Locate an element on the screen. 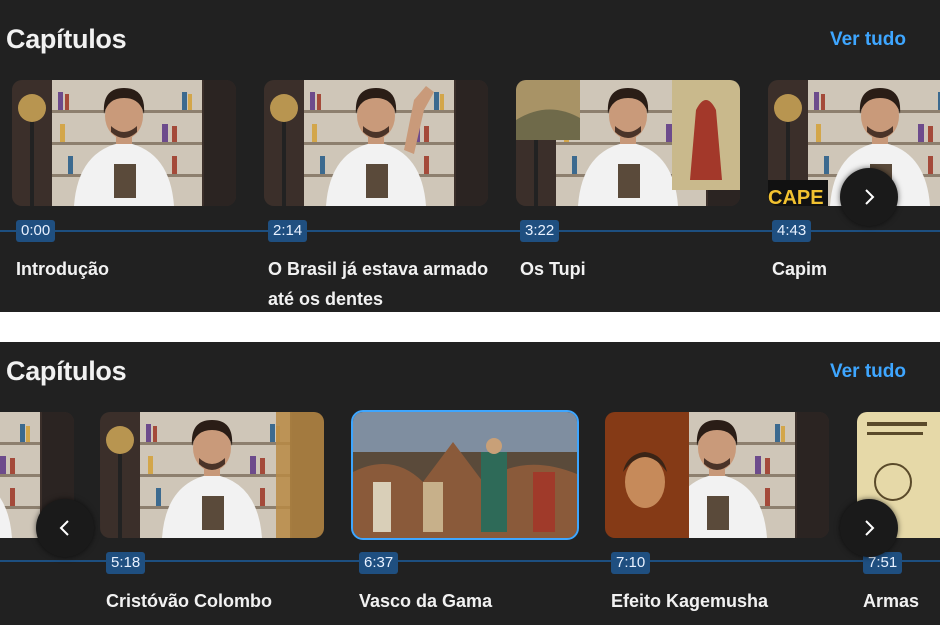 The width and height of the screenshot is (942, 625). chapter-title: Introdução is located at coordinates (131, 269).